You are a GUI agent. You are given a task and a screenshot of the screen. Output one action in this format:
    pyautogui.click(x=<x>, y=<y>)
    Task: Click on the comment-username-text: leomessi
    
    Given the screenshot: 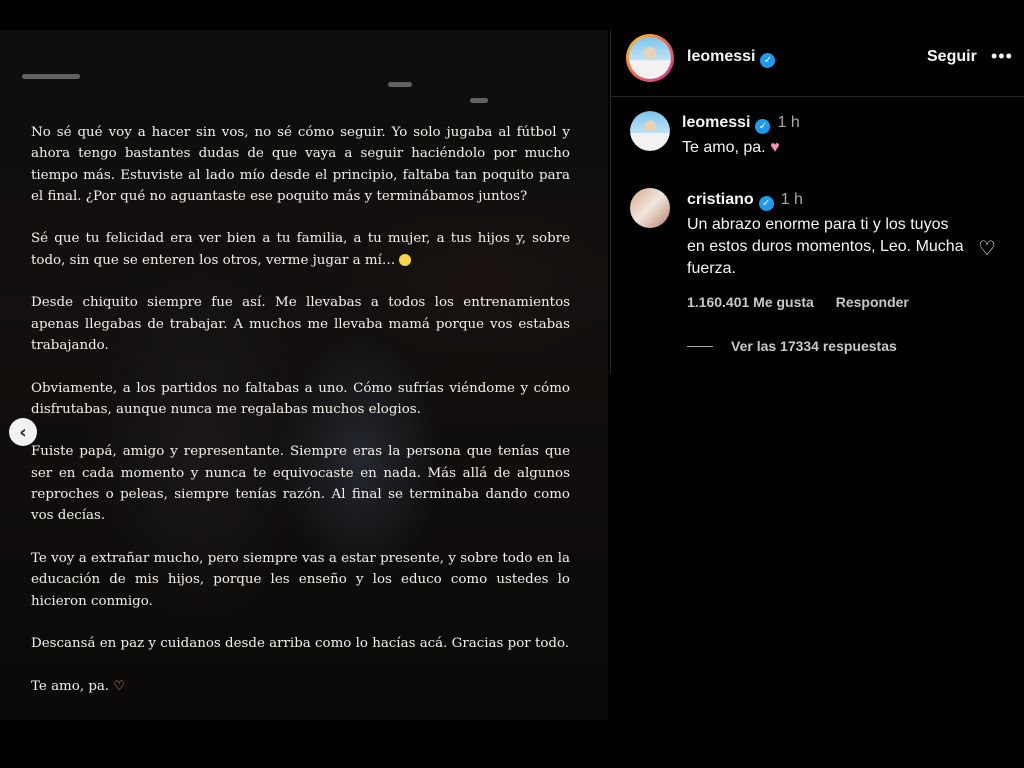 What is the action you would take?
    pyautogui.click(x=716, y=122)
    